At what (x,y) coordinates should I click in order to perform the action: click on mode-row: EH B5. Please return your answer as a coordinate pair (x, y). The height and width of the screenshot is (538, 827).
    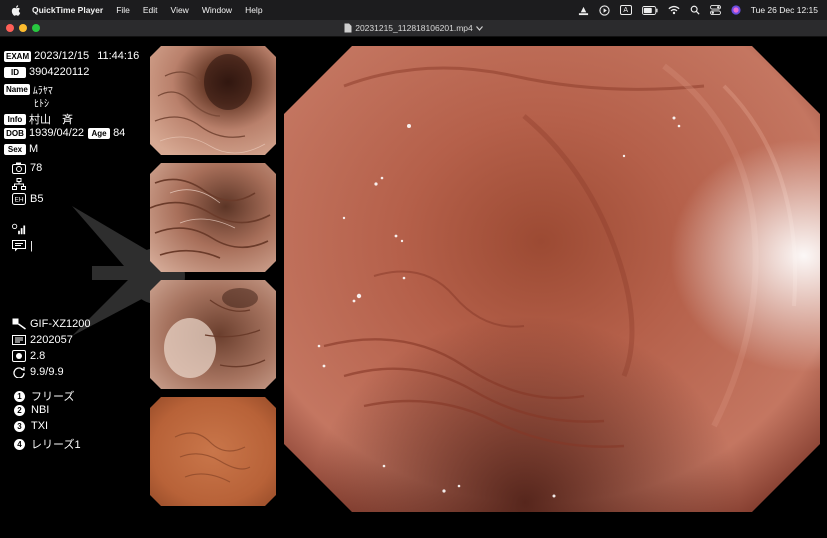
    Looking at the image, I should click on (27, 199).